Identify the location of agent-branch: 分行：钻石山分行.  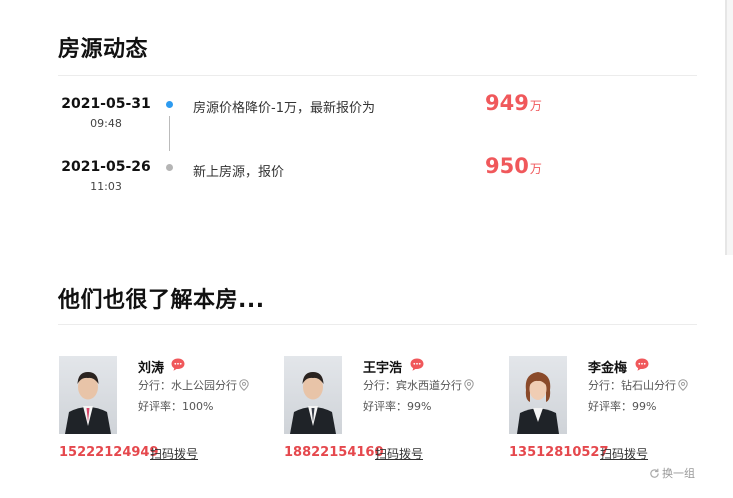
(638, 385).